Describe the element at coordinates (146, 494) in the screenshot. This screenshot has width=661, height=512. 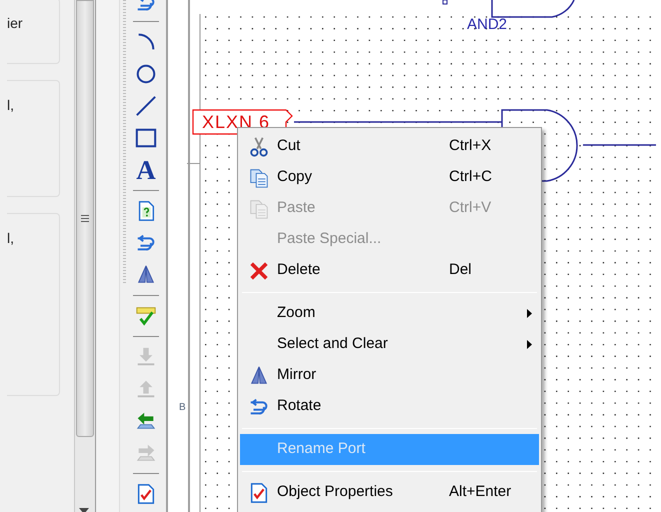
I see `properties-icon` at that location.